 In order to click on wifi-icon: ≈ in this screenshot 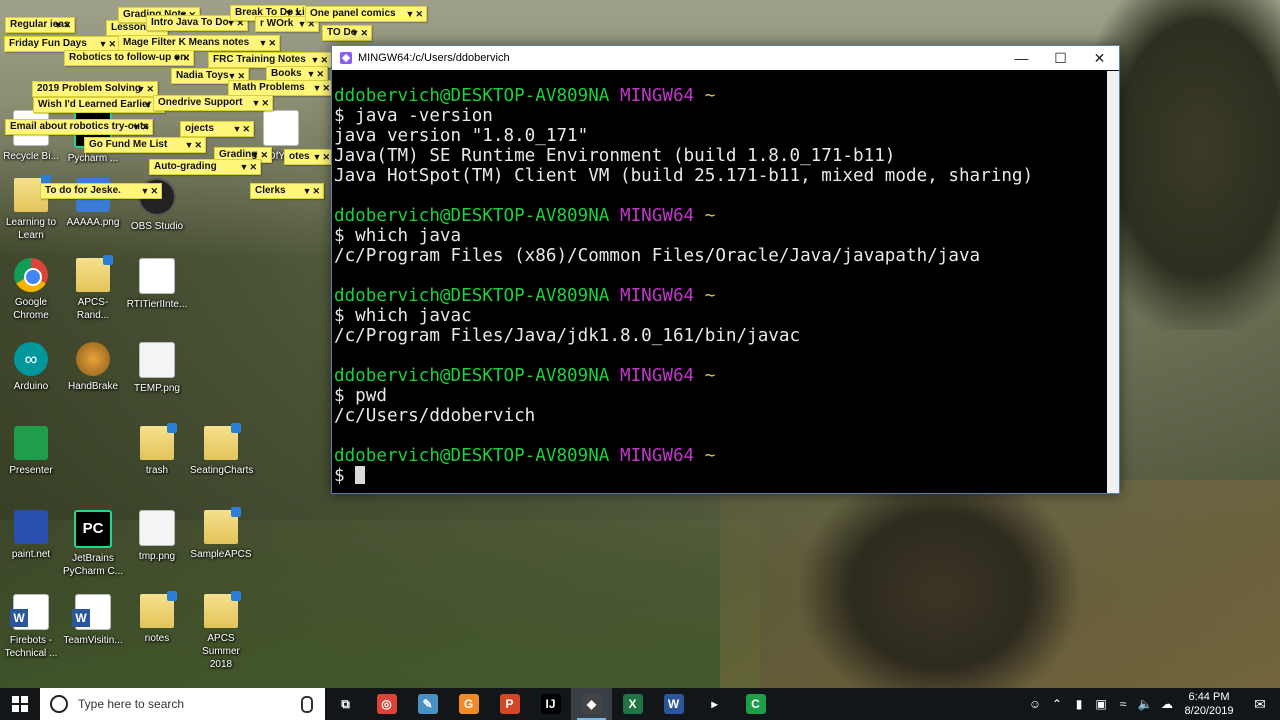, I will do `click(1123, 704)`.